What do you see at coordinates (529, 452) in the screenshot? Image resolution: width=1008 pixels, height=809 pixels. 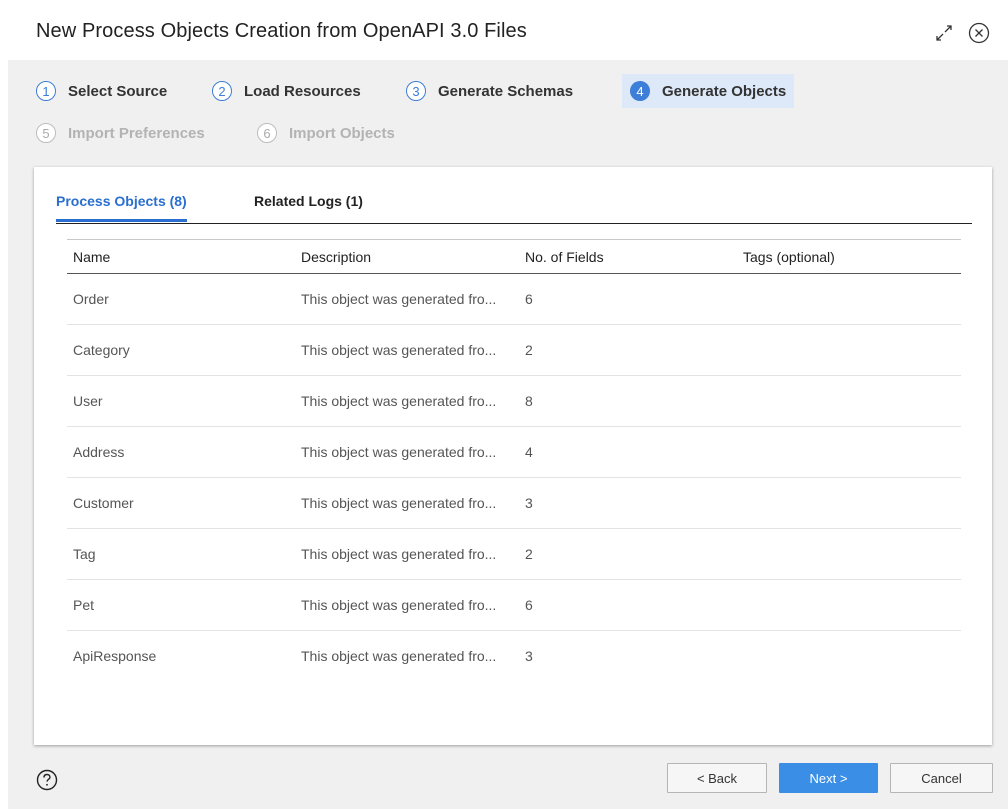 I see `cell-fields: 4` at bounding box center [529, 452].